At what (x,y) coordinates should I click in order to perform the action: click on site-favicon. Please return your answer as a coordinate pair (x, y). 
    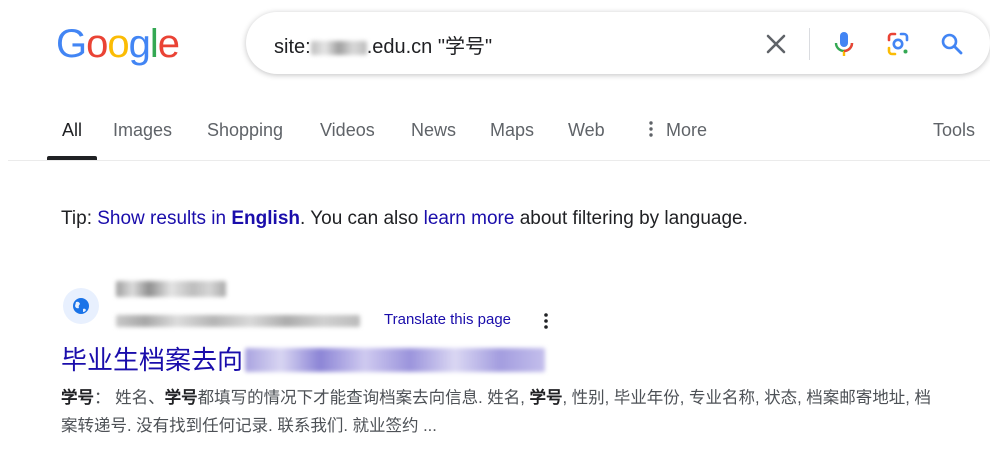
    Looking at the image, I should click on (81, 306).